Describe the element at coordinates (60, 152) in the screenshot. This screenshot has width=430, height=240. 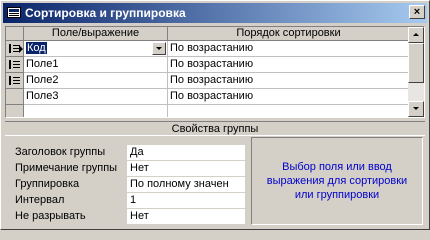
I see `property-label: Заголовок группы` at that location.